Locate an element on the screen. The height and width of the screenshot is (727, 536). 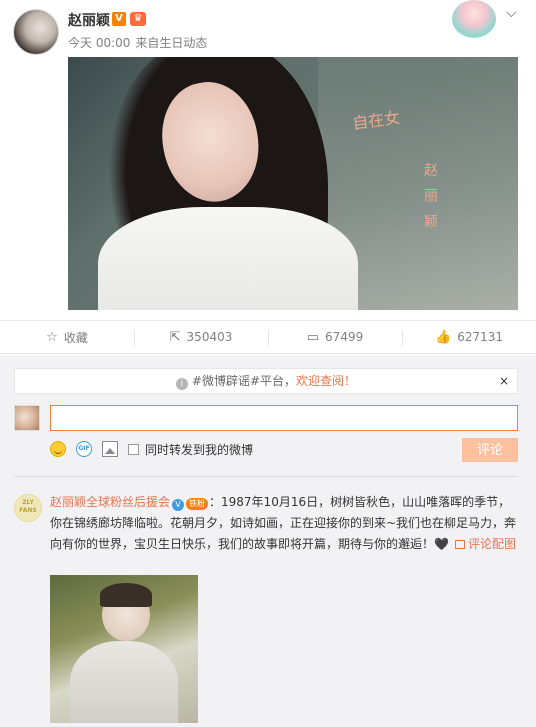
child-photo-hair is located at coordinates (126, 595).